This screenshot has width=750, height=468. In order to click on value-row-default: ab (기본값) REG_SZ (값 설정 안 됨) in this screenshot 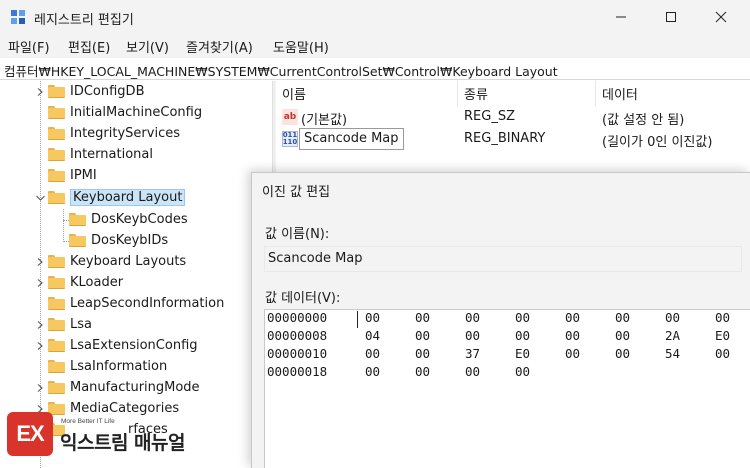, I will do `click(513, 117)`.